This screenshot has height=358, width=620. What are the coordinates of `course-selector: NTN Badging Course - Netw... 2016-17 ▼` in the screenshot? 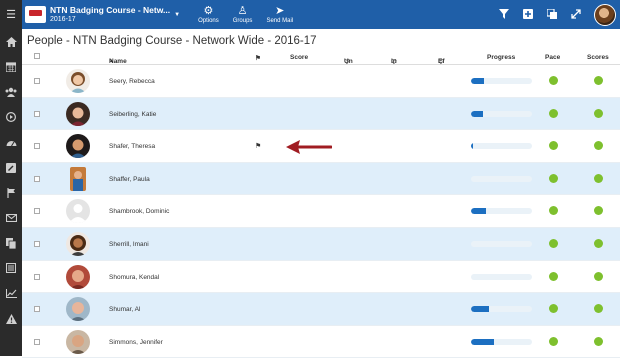 It's located at (102, 14).